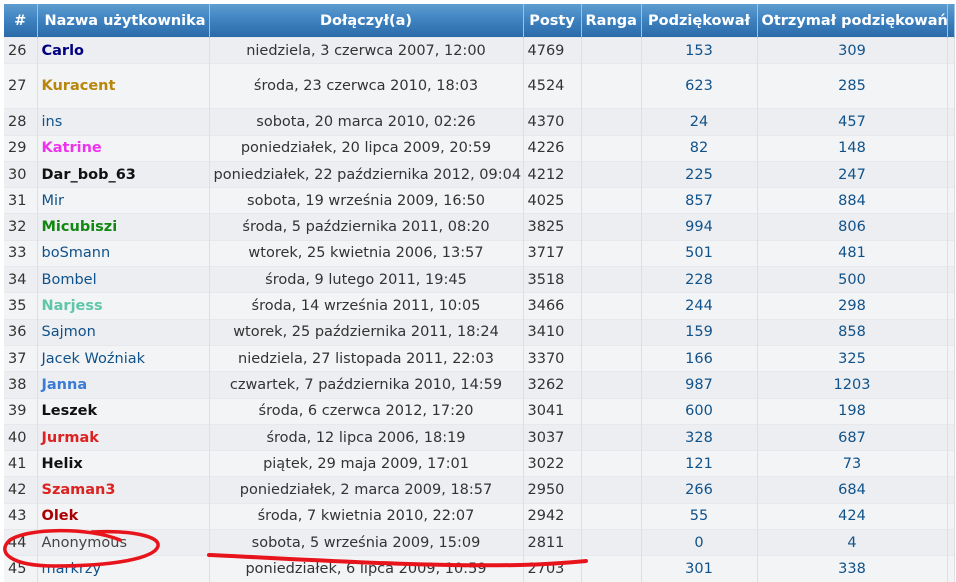 The image size is (956, 582). What do you see at coordinates (852, 174) in the screenshot?
I see `row-thanks-received-value: 247` at bounding box center [852, 174].